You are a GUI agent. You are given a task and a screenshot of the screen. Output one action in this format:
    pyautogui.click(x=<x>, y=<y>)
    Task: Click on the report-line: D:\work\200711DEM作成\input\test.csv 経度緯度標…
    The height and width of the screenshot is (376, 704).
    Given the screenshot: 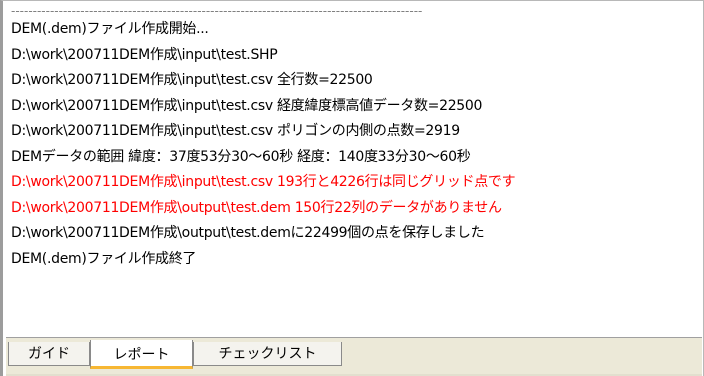 What is the action you would take?
    pyautogui.click(x=247, y=105)
    